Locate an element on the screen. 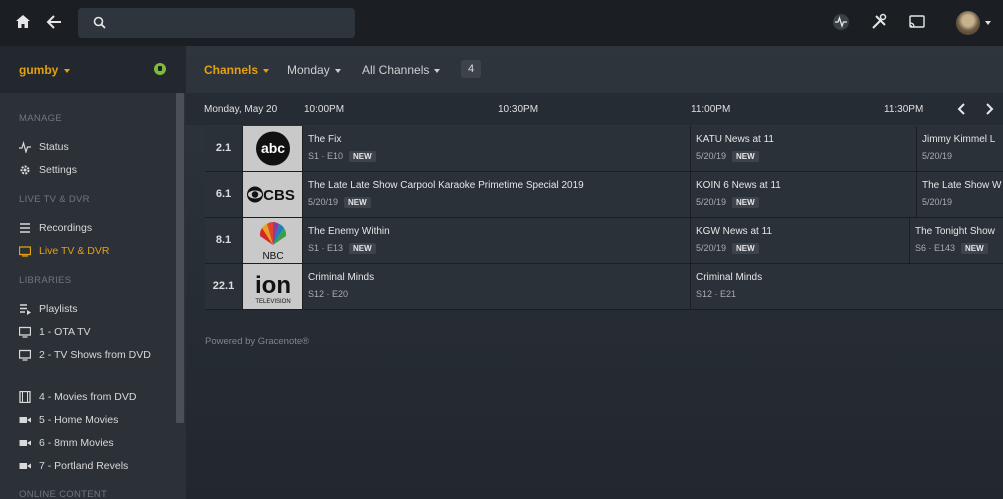 The height and width of the screenshot is (499, 1003). program-title: The Tonight Show is located at coordinates (955, 231).